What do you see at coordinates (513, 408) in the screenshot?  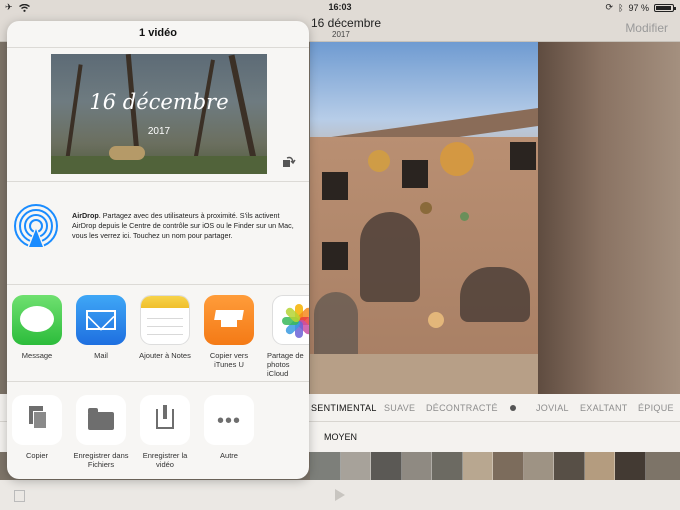 I see `mood-indicator-dot` at bounding box center [513, 408].